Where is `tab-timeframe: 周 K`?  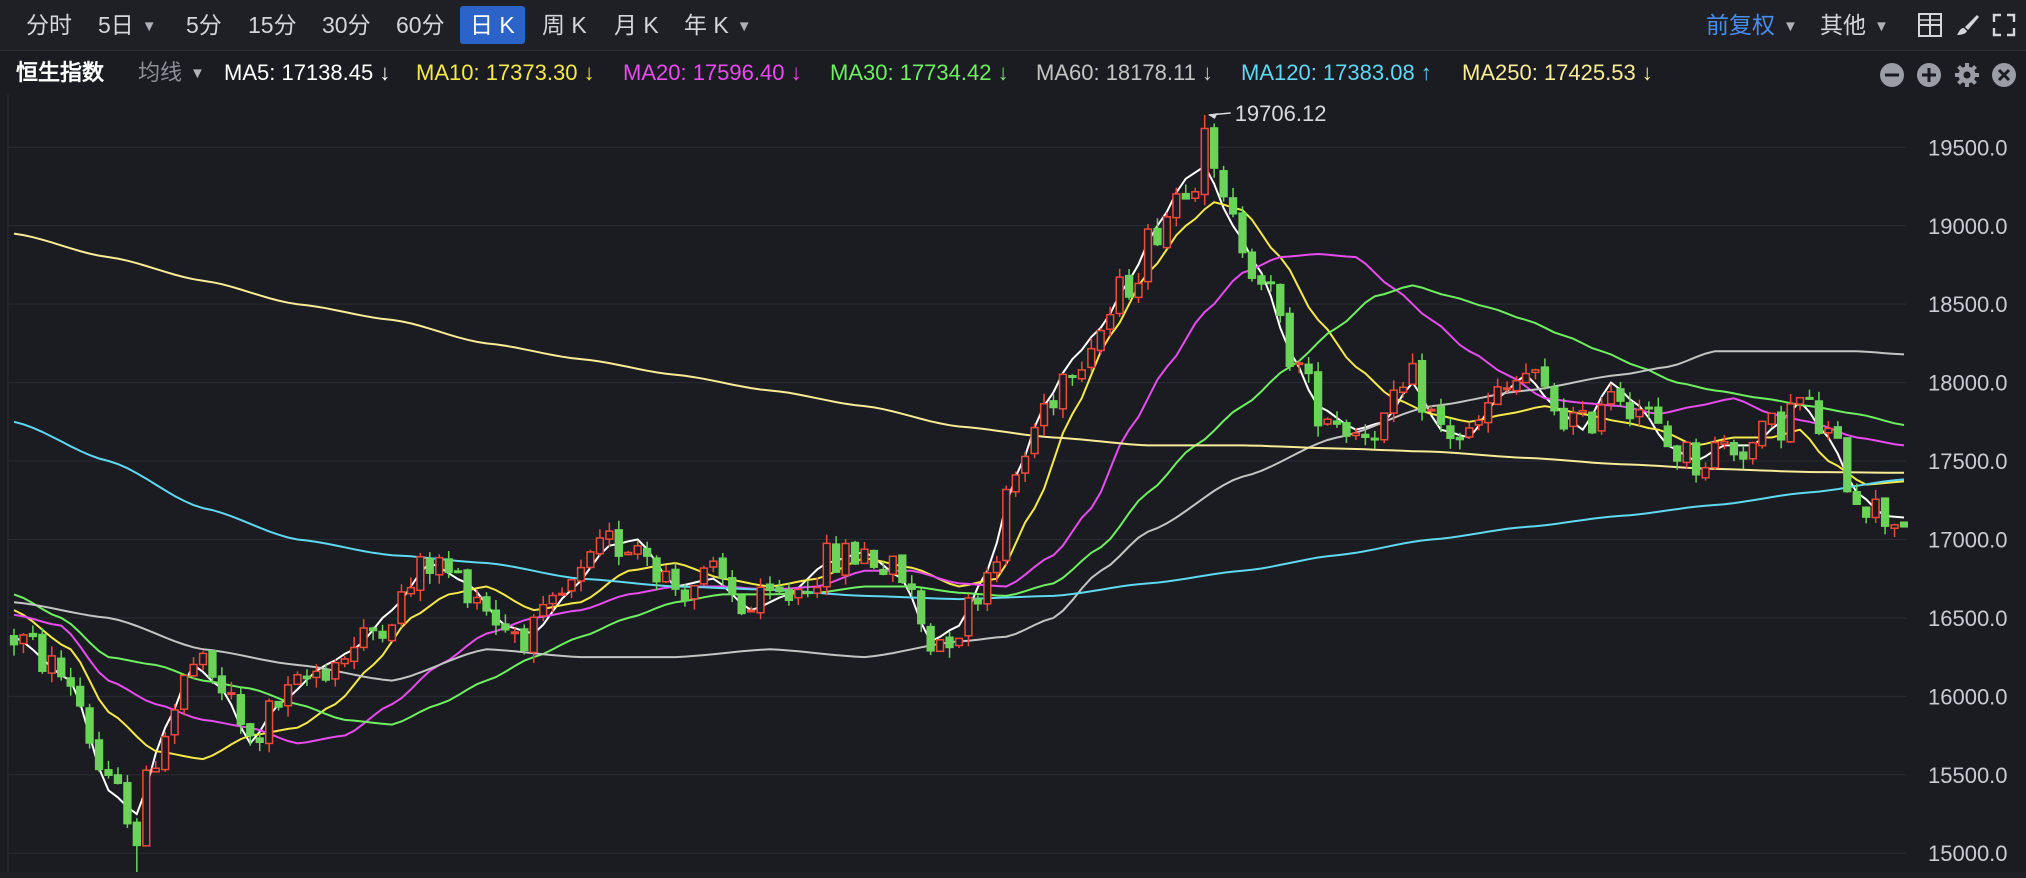
tab-timeframe: 周 K is located at coordinates (564, 25).